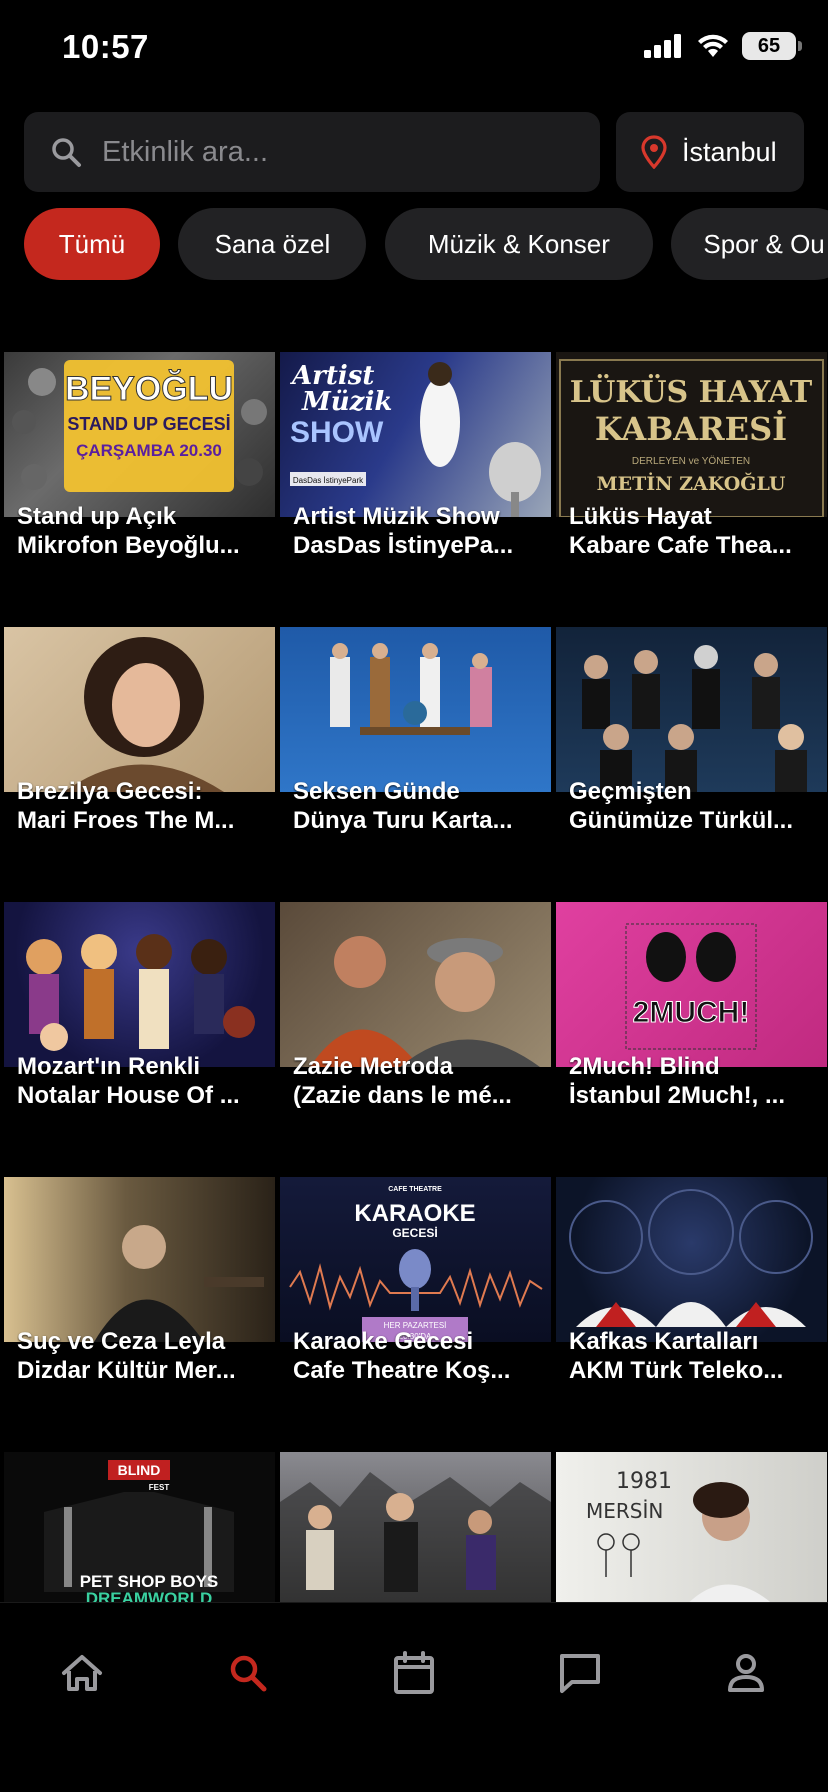 This screenshot has height=1792, width=828. I want to click on poster-text: CAFE THEATRE, so click(415, 1189).